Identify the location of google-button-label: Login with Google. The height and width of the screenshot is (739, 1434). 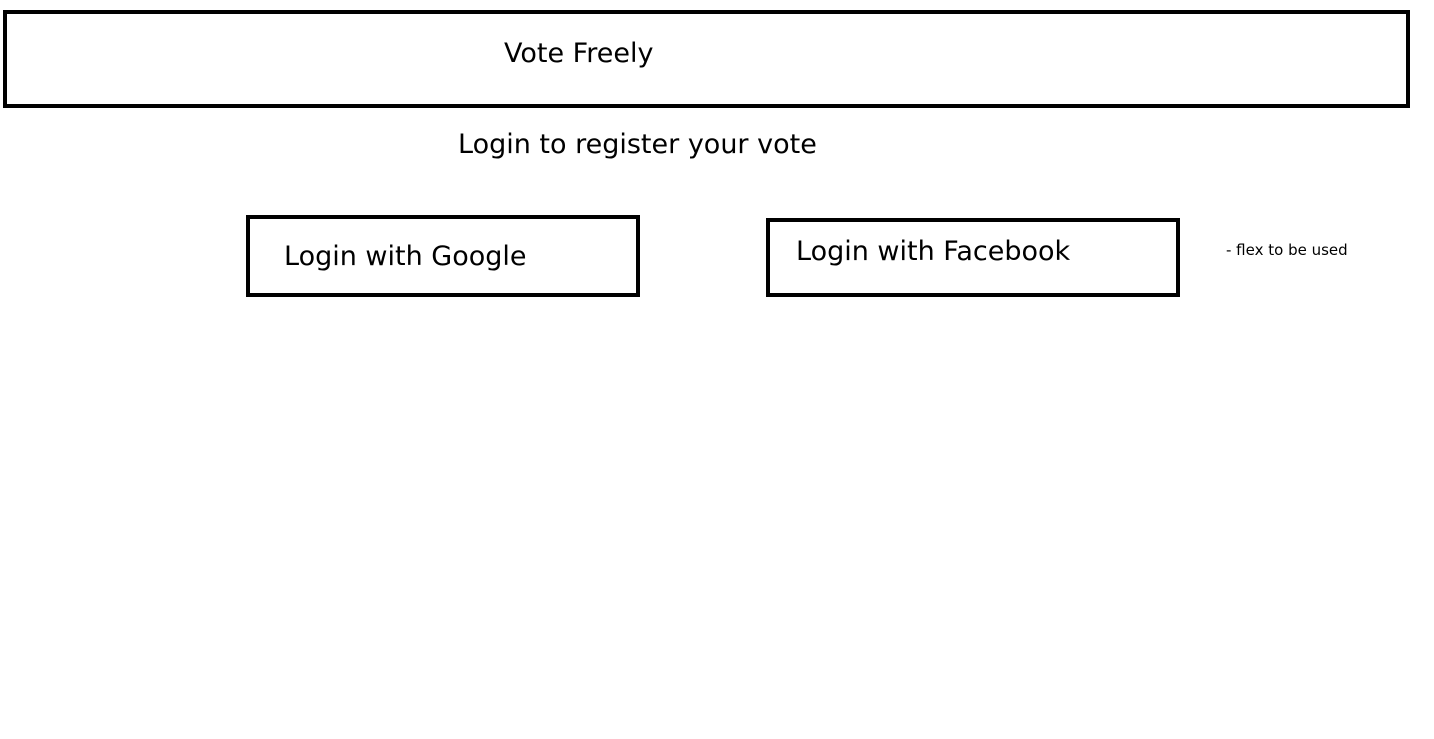
(405, 256).